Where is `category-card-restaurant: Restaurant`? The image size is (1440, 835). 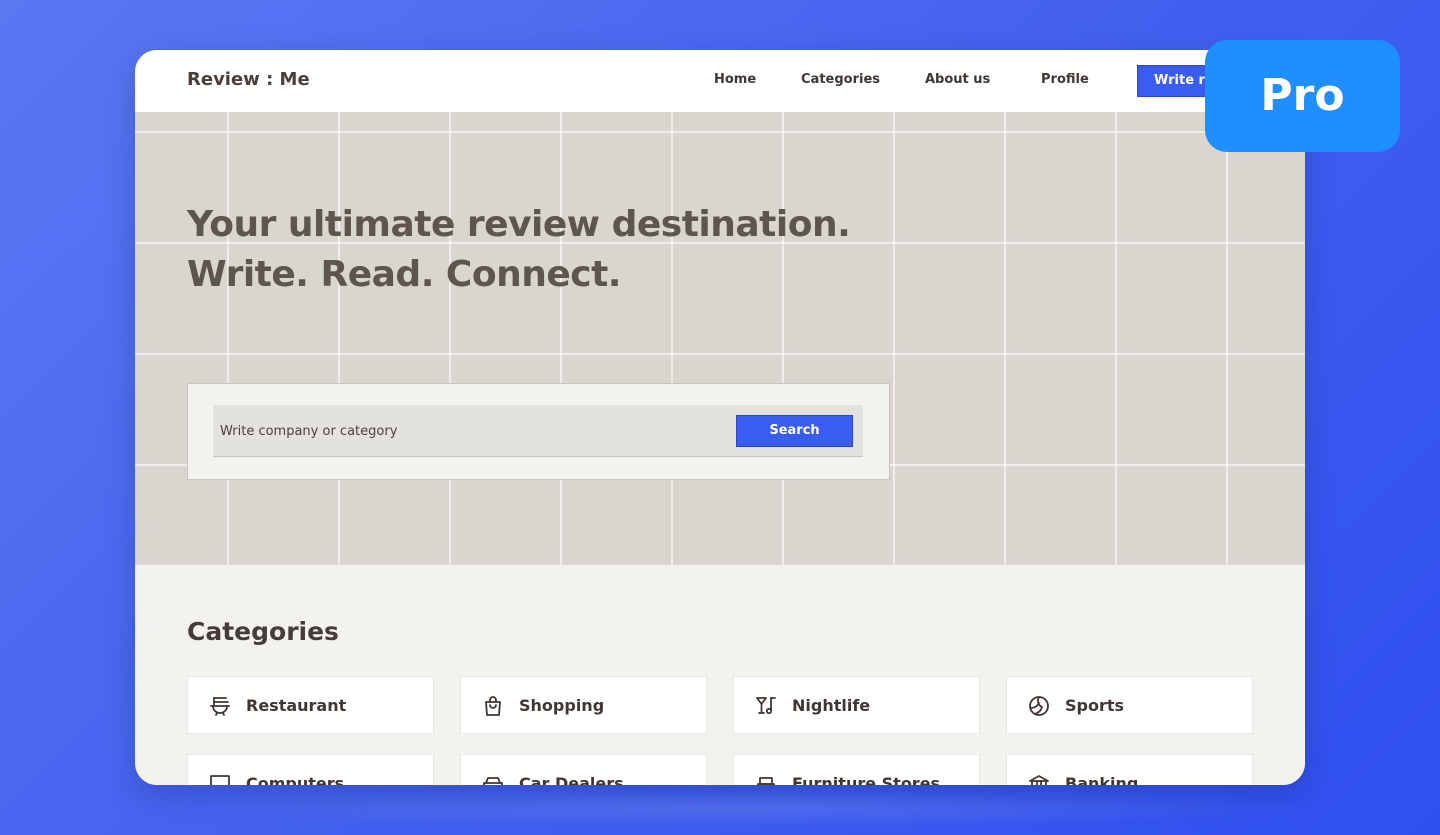
category-card-restaurant: Restaurant is located at coordinates (310, 705).